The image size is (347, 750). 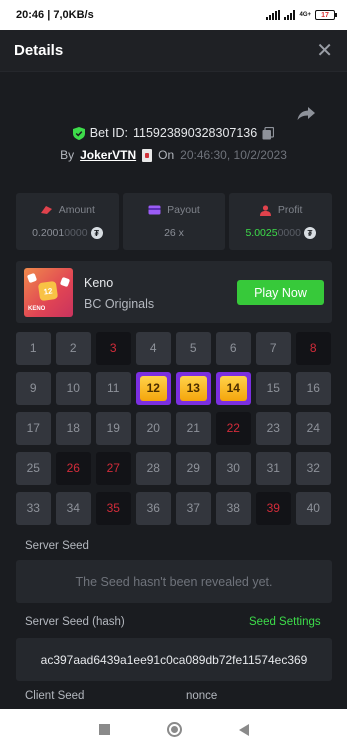 I want to click on keno-cell: 6, so click(x=233, y=348).